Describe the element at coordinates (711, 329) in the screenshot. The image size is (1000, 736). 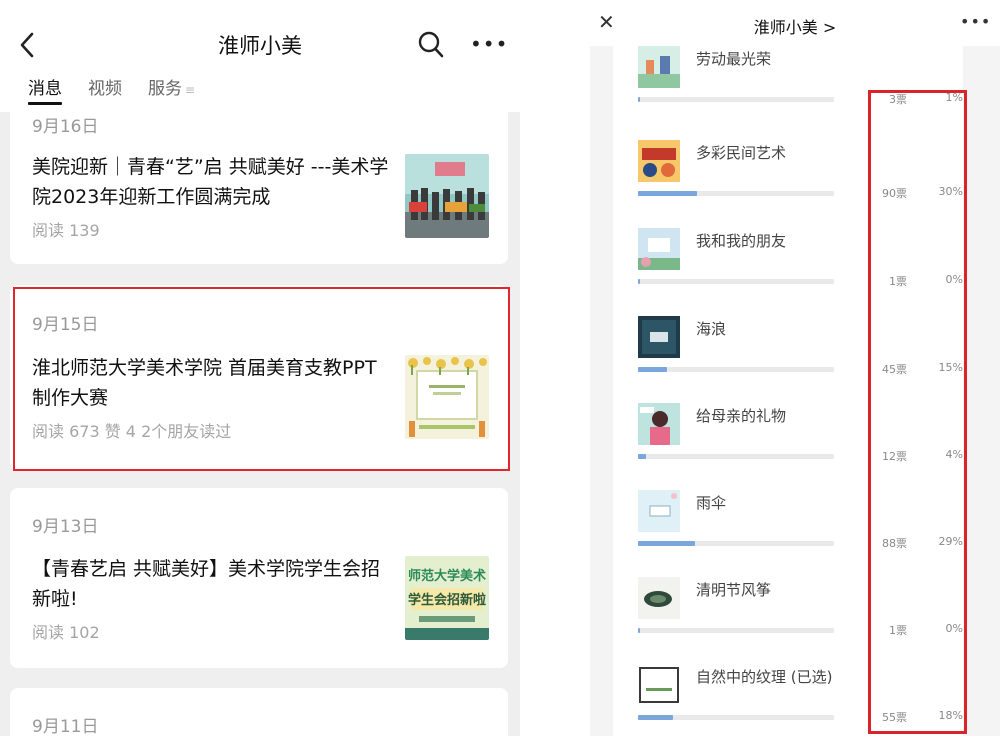
I see `option-name: 海浪` at that location.